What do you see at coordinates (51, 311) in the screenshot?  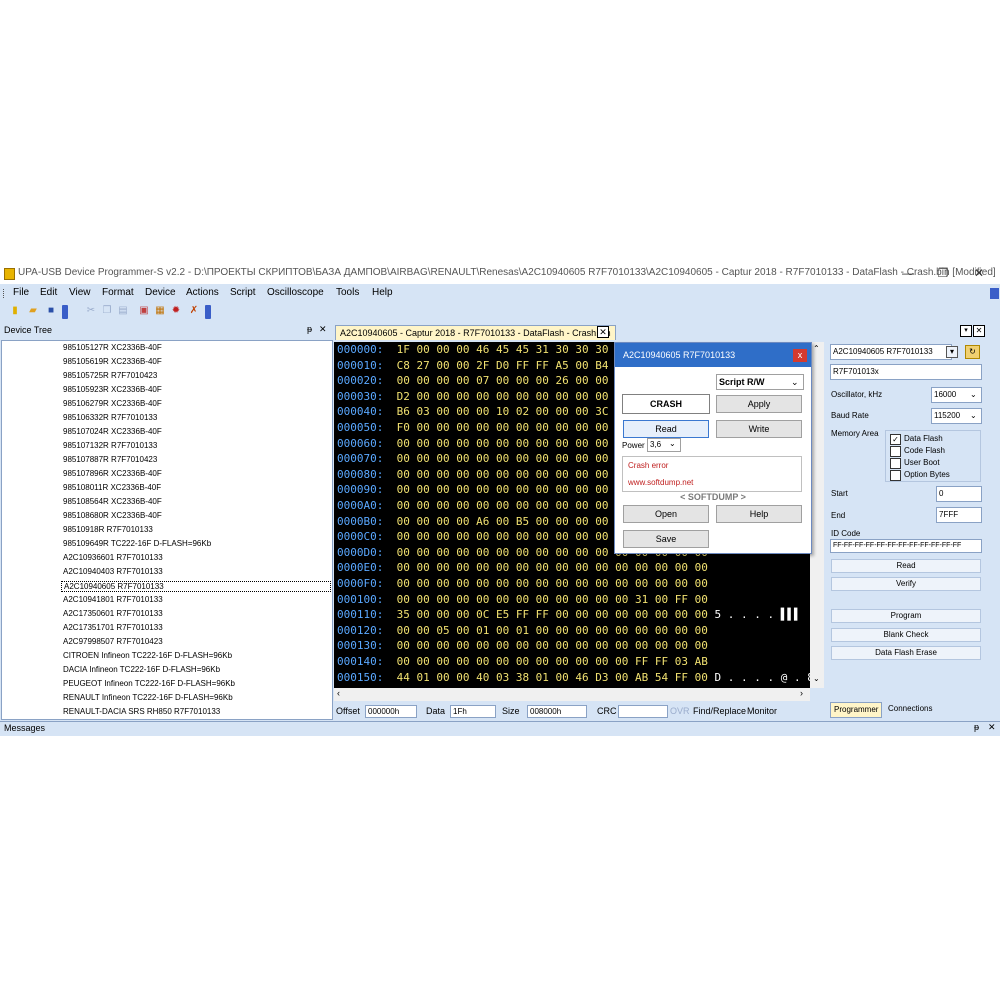 I see `save-icon: ■` at bounding box center [51, 311].